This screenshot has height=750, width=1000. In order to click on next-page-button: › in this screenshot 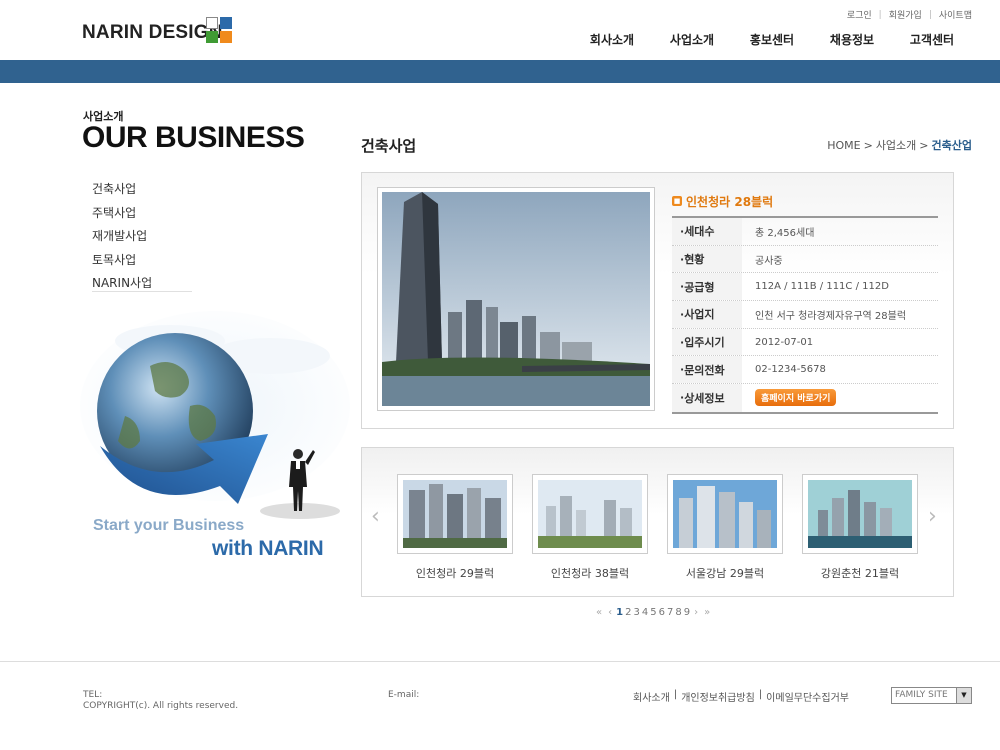, I will do `click(696, 612)`.